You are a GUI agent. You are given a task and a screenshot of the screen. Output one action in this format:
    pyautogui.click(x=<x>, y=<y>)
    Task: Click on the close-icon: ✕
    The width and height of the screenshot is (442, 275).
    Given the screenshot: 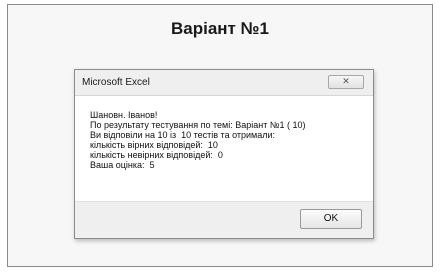 What is the action you would take?
    pyautogui.click(x=346, y=82)
    